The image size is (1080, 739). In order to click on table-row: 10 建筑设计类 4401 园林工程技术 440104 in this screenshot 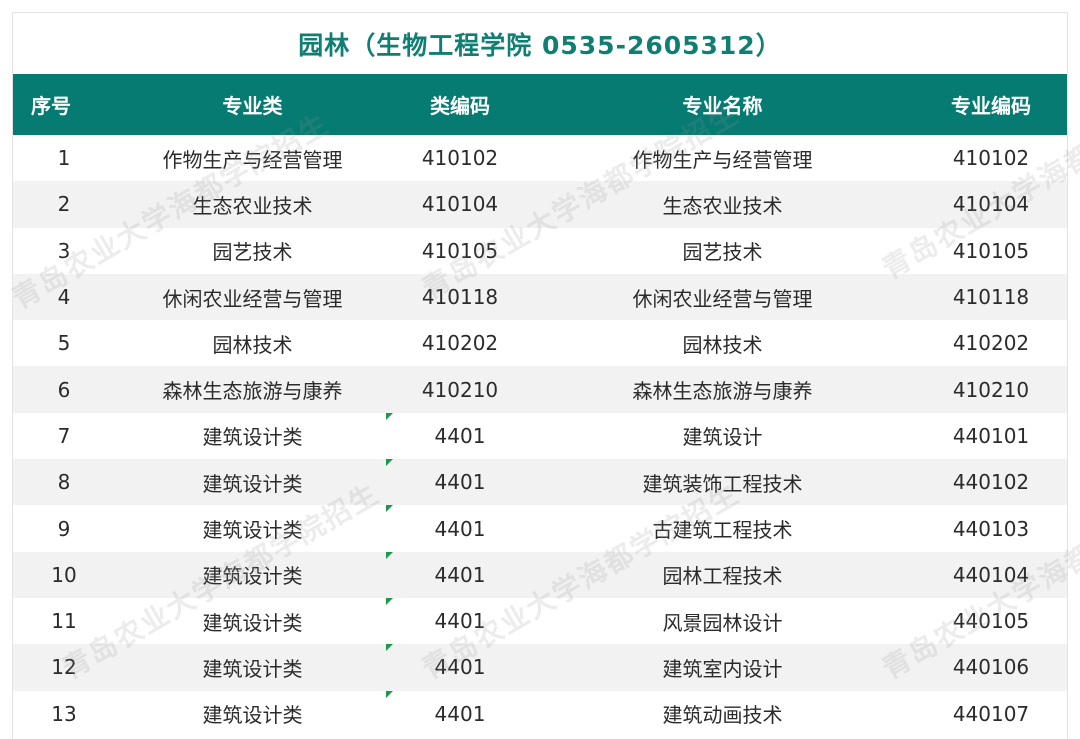, I will do `click(540, 574)`.